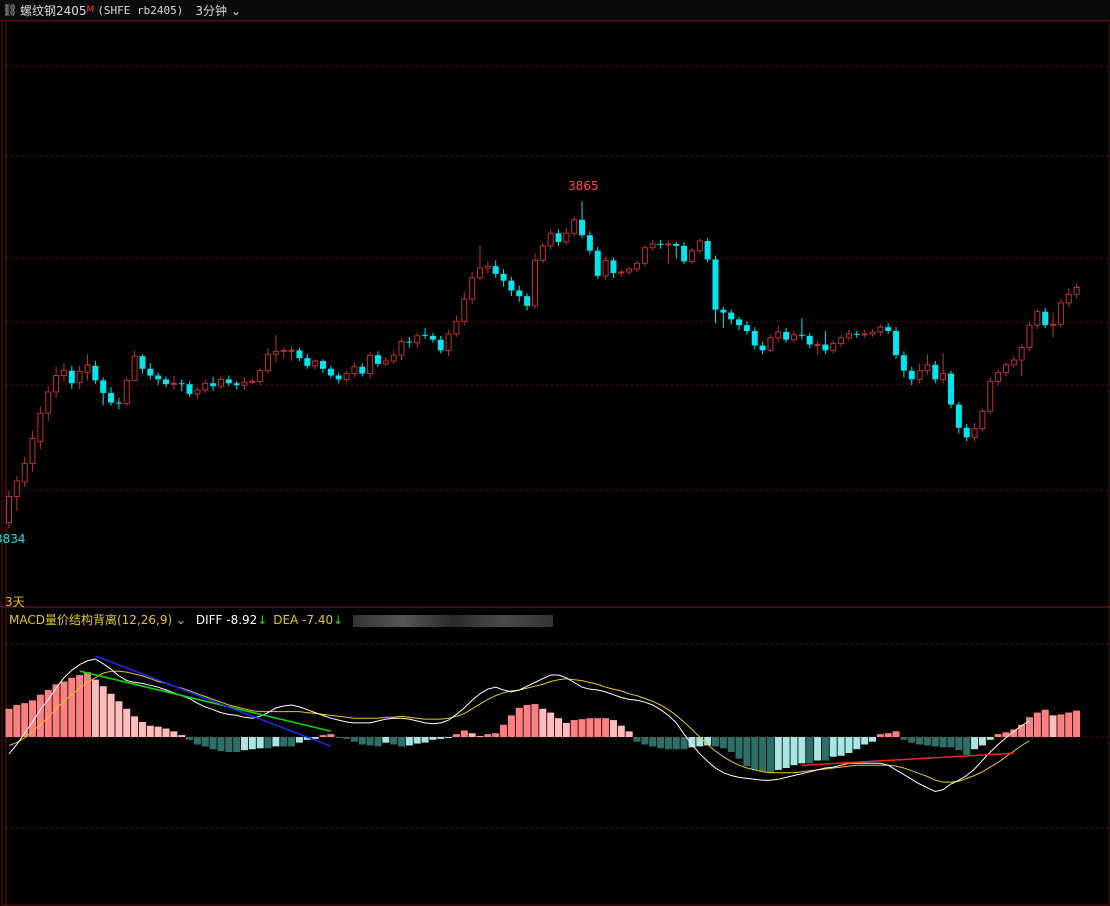 The width and height of the screenshot is (1110, 906). I want to click on chevron-down-icon: ⌄, so click(235, 10).